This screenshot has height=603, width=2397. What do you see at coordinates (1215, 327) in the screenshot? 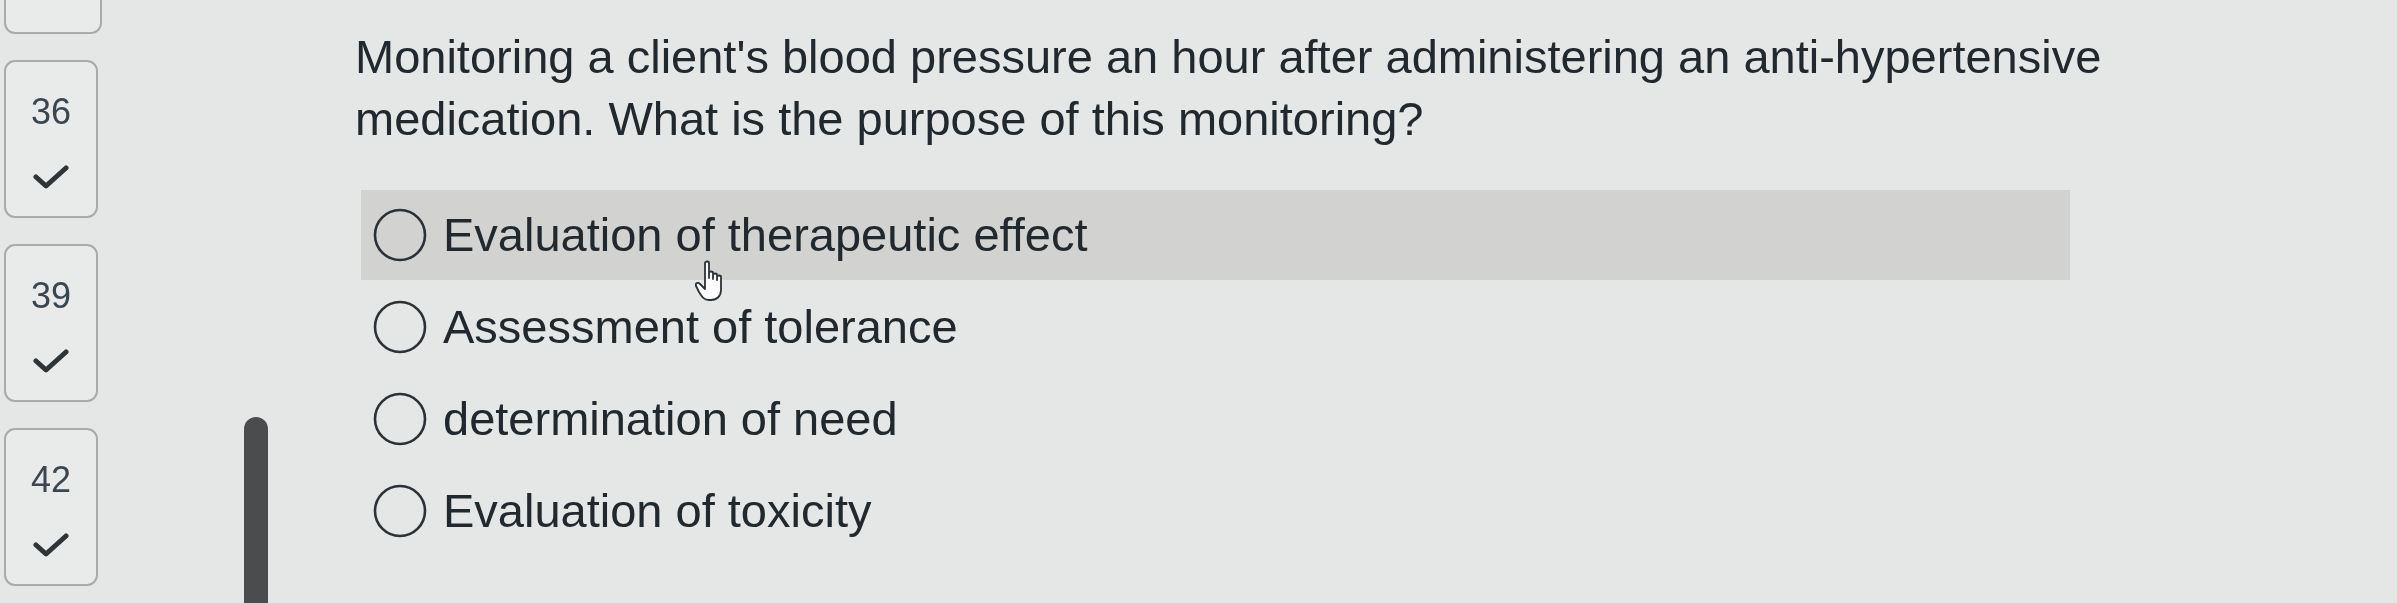
I see `answer-option: Assessment of tolerance` at bounding box center [1215, 327].